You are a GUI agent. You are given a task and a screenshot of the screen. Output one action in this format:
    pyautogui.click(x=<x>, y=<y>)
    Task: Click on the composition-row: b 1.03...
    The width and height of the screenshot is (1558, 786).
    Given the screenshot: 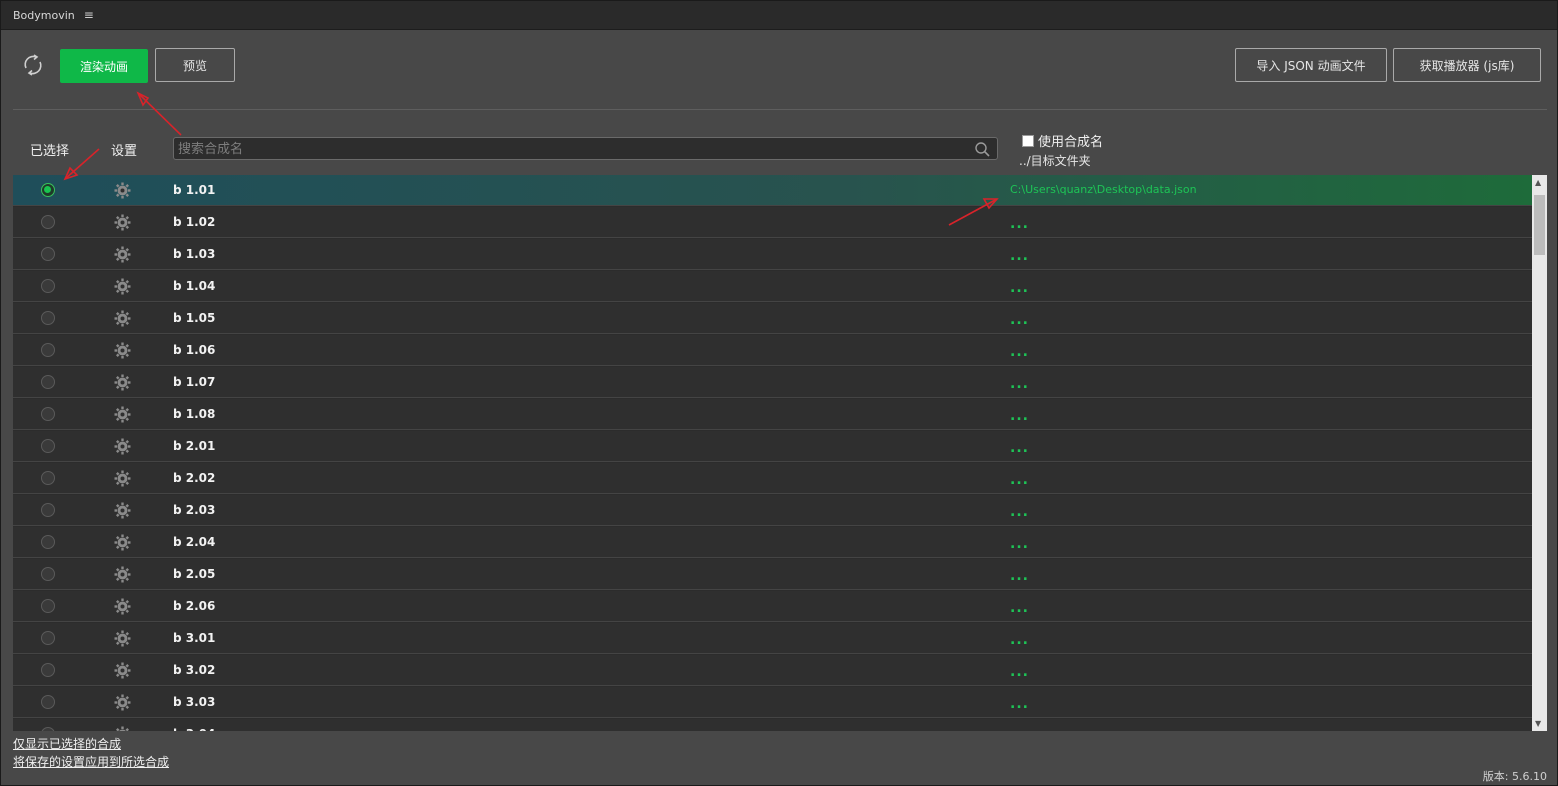 What is the action you would take?
    pyautogui.click(x=772, y=254)
    